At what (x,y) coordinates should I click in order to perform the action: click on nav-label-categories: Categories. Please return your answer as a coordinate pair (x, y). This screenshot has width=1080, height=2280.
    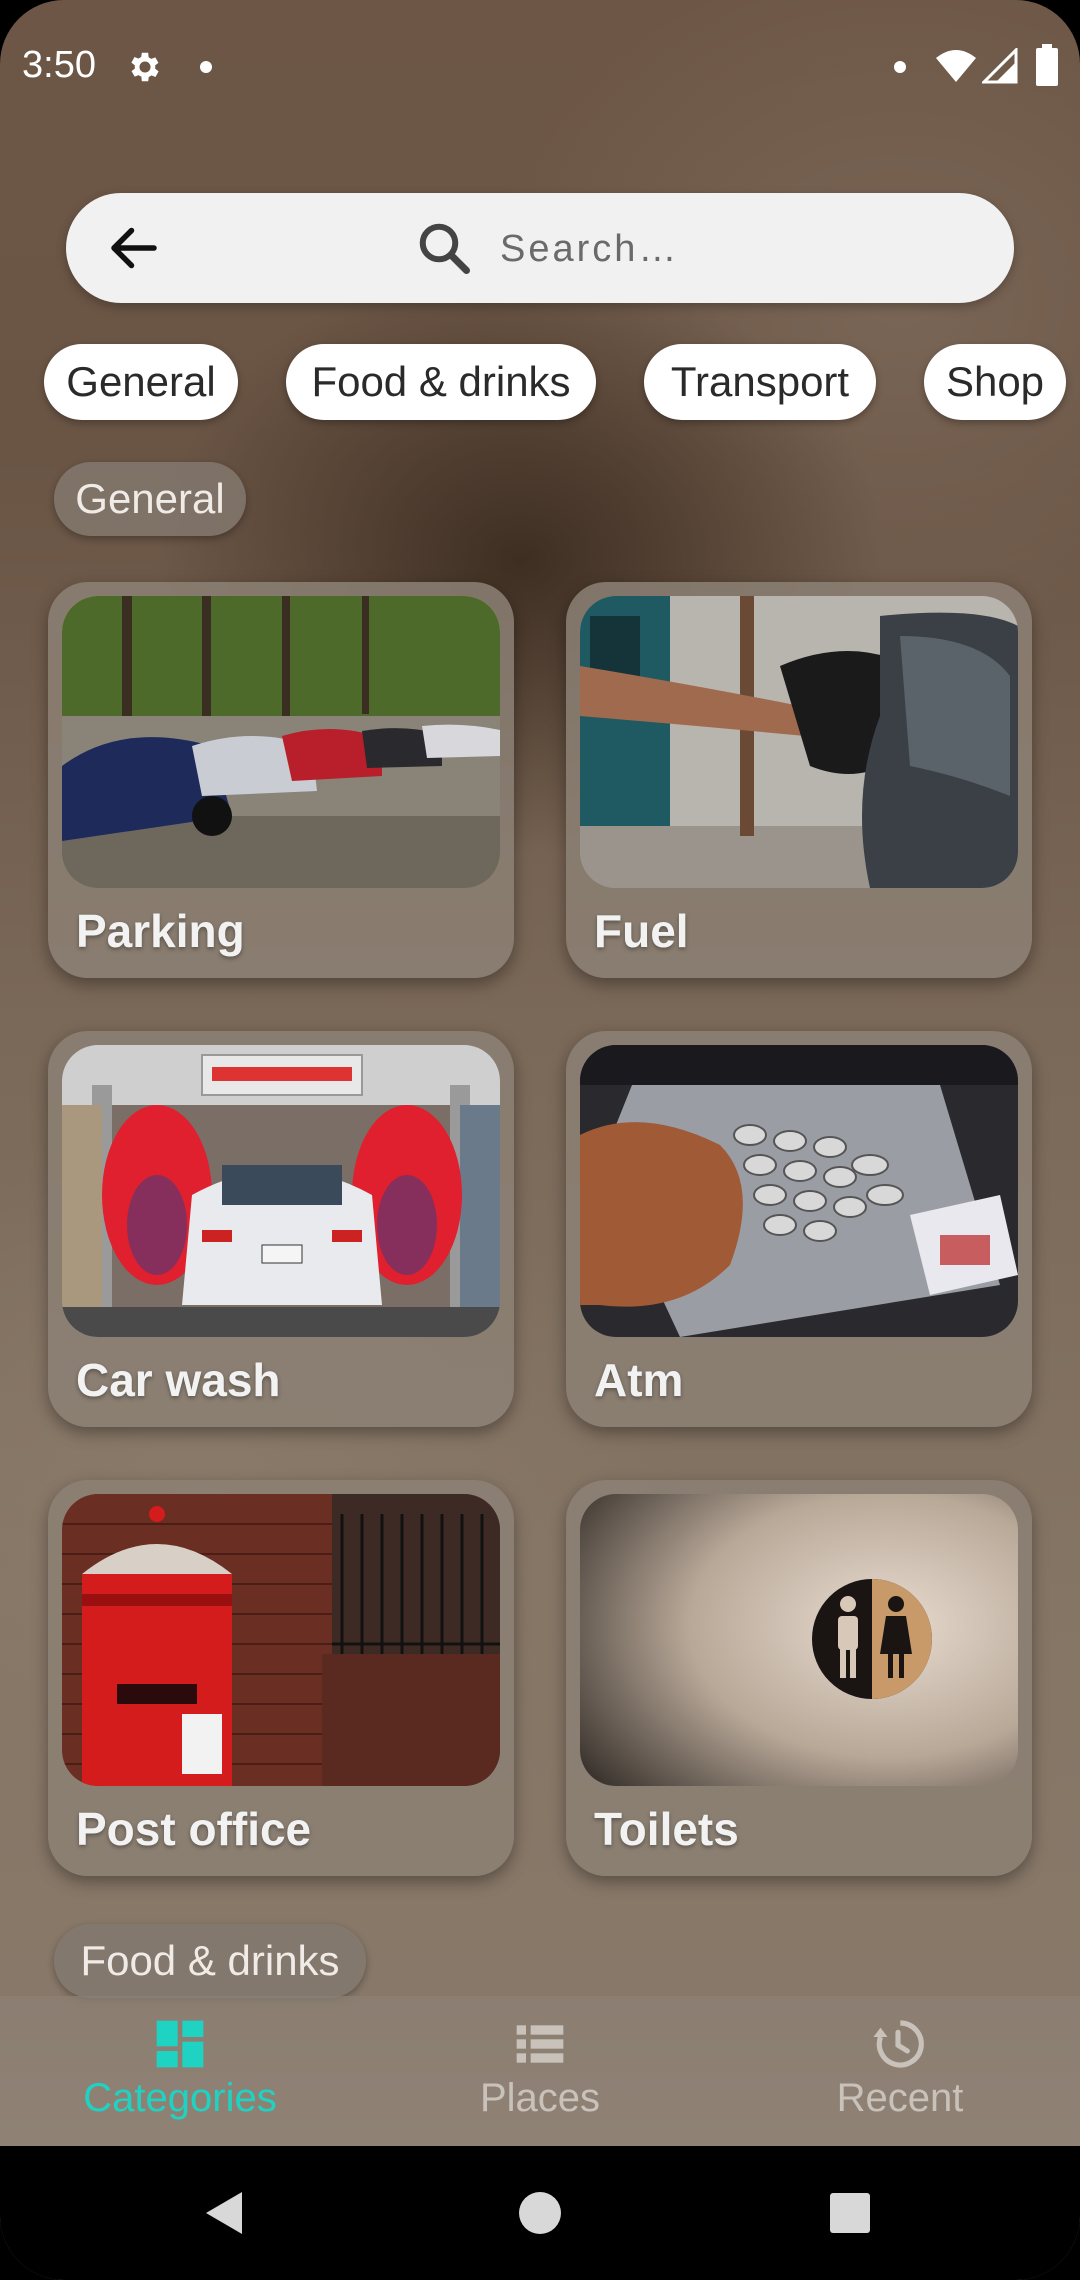
    Looking at the image, I should click on (180, 2098).